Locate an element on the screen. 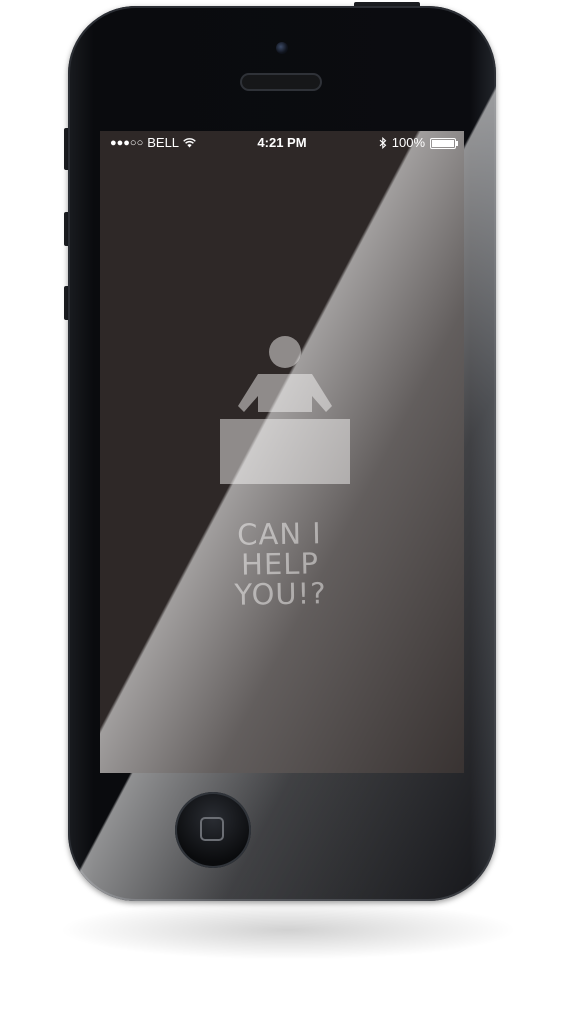 The height and width of the screenshot is (1011, 577). tagline: CAN I HELP YOU!? is located at coordinates (280, 564).